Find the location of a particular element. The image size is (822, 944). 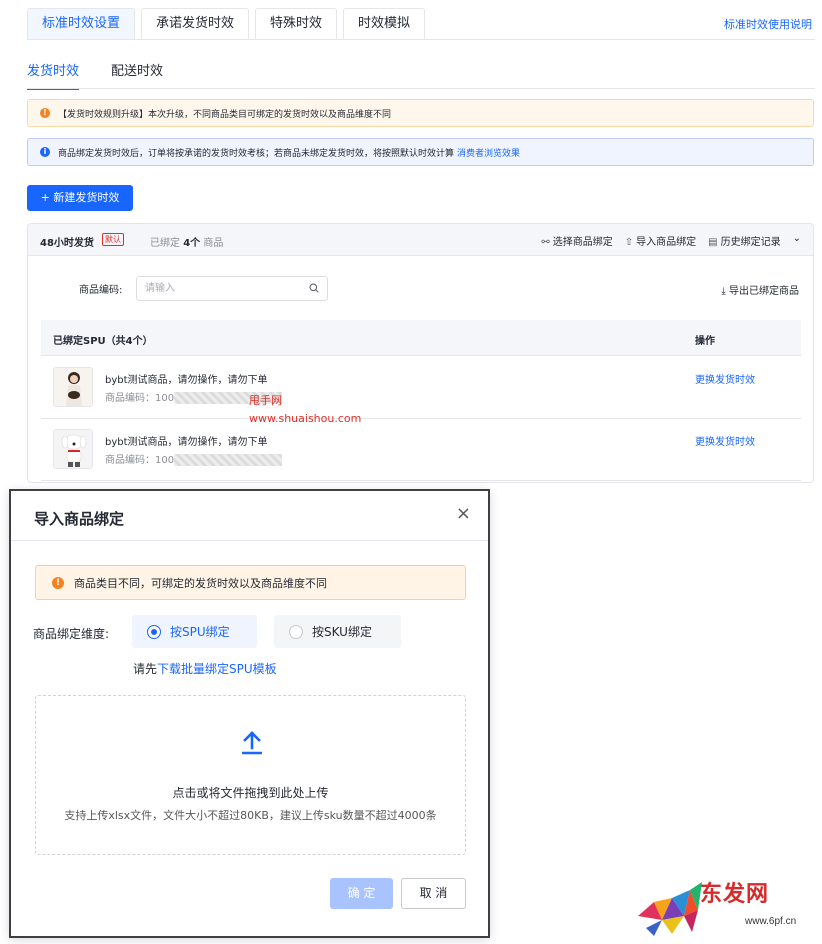

chevron-down-icon: ⌄ is located at coordinates (797, 240).